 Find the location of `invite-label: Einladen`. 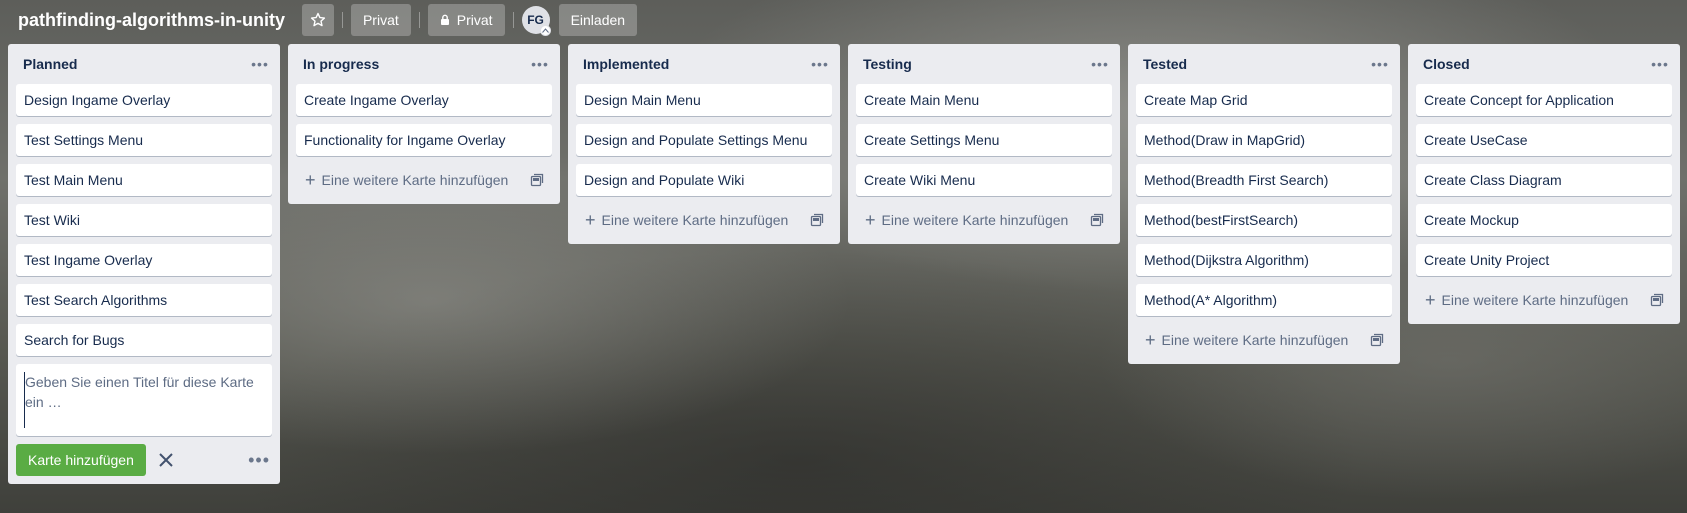

invite-label: Einladen is located at coordinates (598, 20).